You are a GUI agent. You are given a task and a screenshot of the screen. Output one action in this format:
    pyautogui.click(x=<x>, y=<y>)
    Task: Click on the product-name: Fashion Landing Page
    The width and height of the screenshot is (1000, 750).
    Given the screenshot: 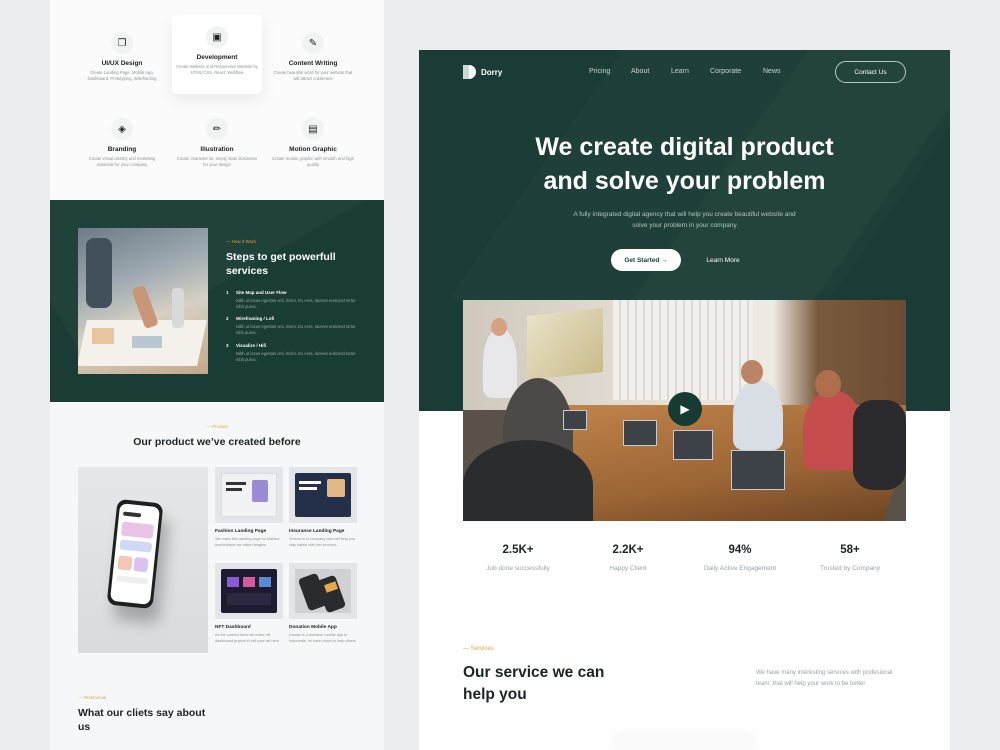 What is the action you would take?
    pyautogui.click(x=241, y=531)
    